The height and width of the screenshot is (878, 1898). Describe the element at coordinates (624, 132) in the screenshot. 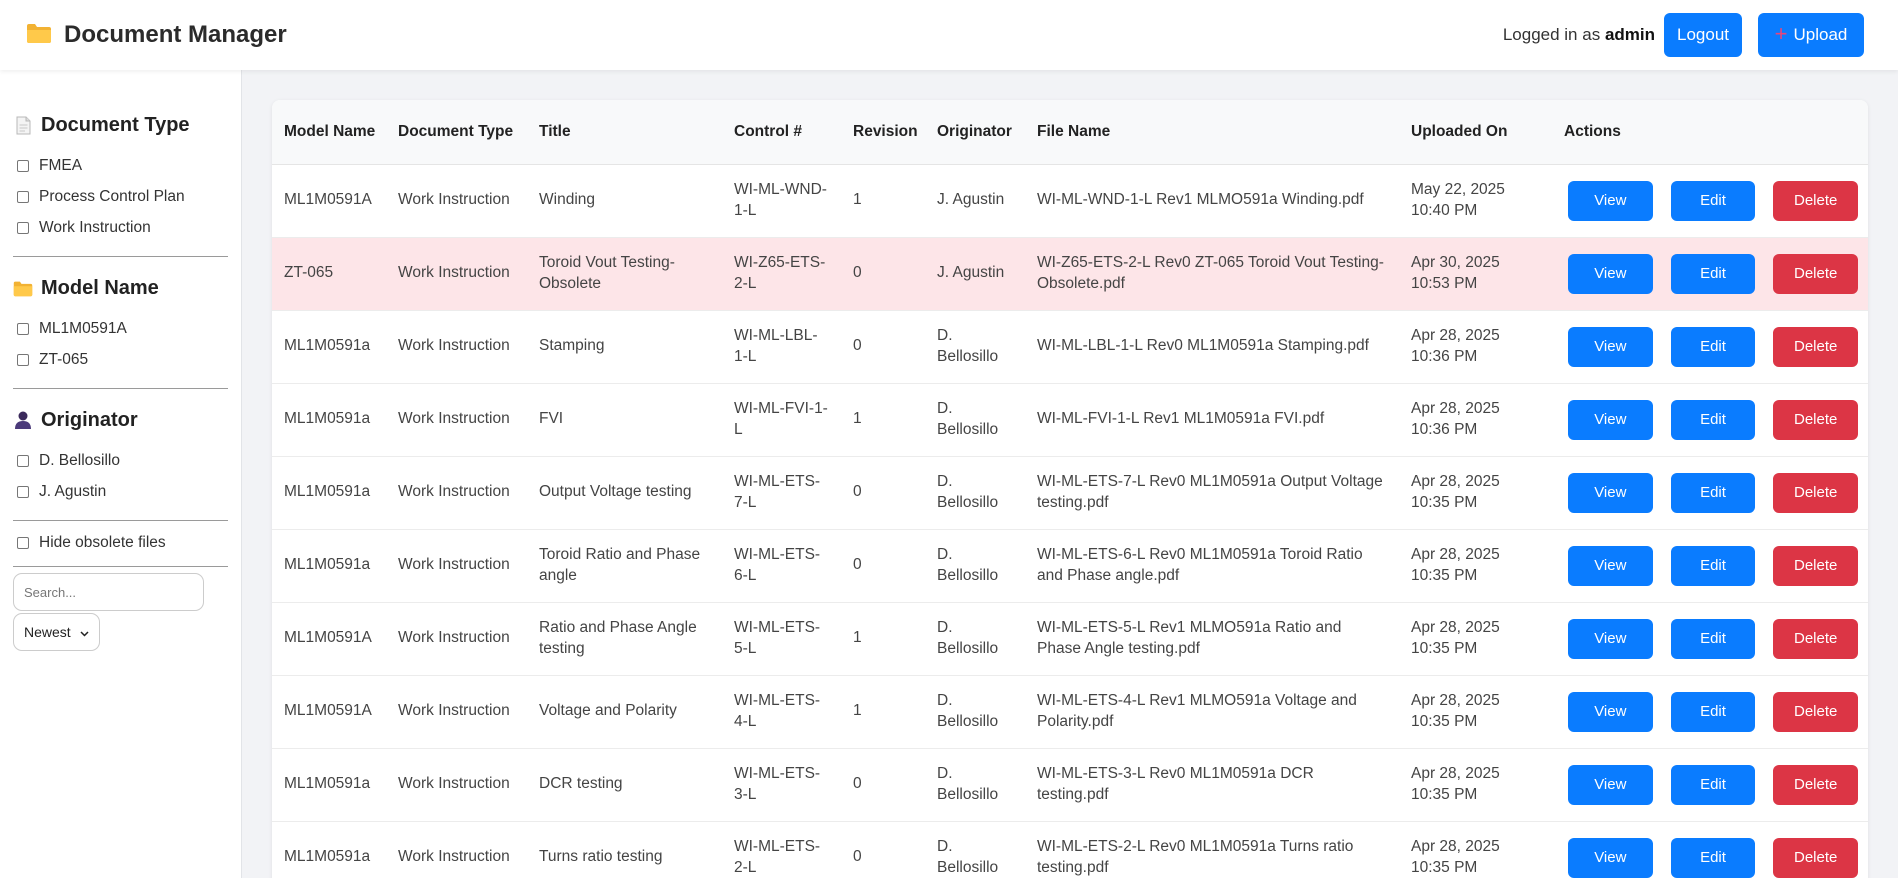

I see `column-header-title: Title` at that location.